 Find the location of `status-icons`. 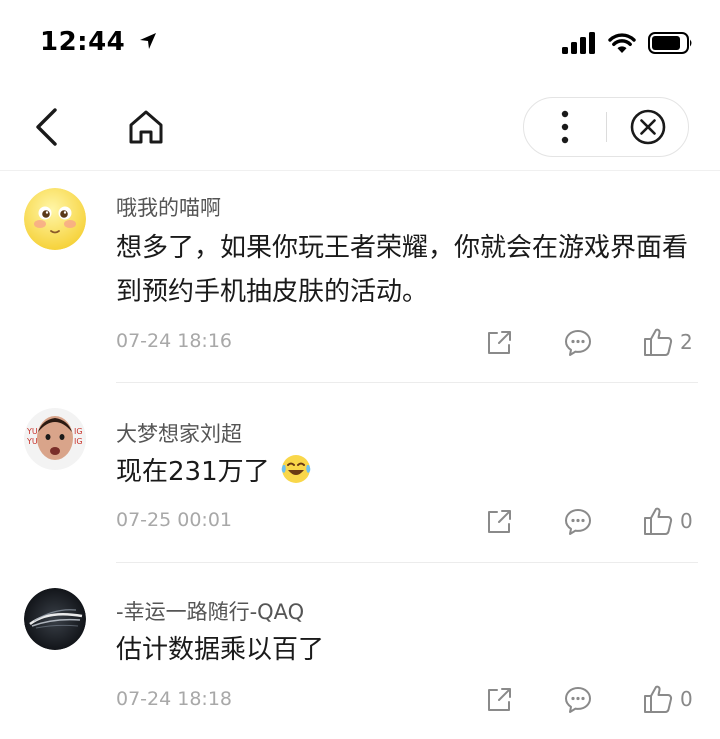

status-icons is located at coordinates (628, 43).